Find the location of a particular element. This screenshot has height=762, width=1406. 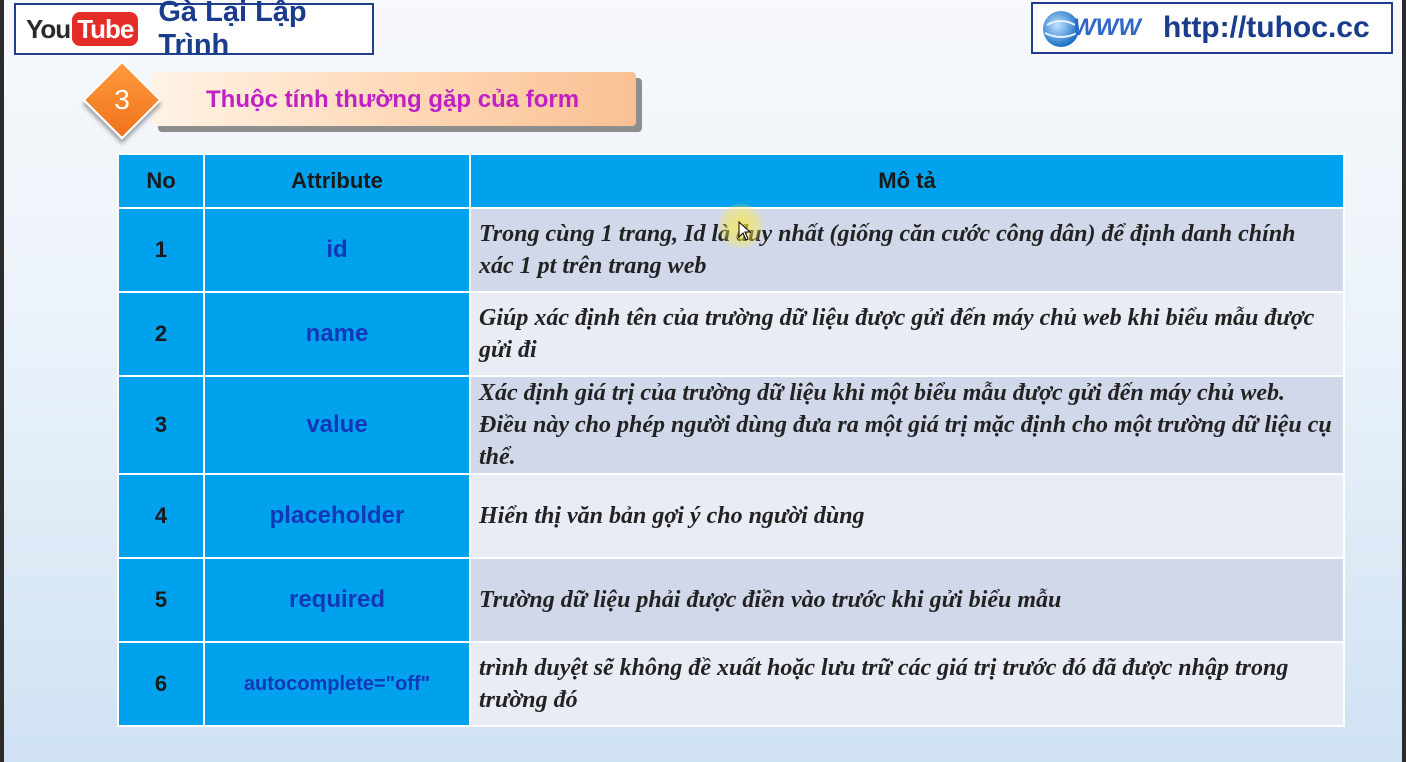

row-number: 5 is located at coordinates (161, 600).